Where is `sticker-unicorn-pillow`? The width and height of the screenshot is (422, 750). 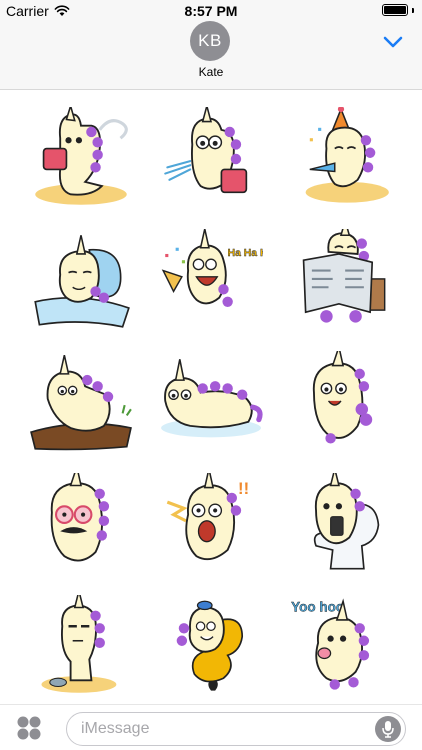 sticker-unicorn-pillow is located at coordinates (81, 281).